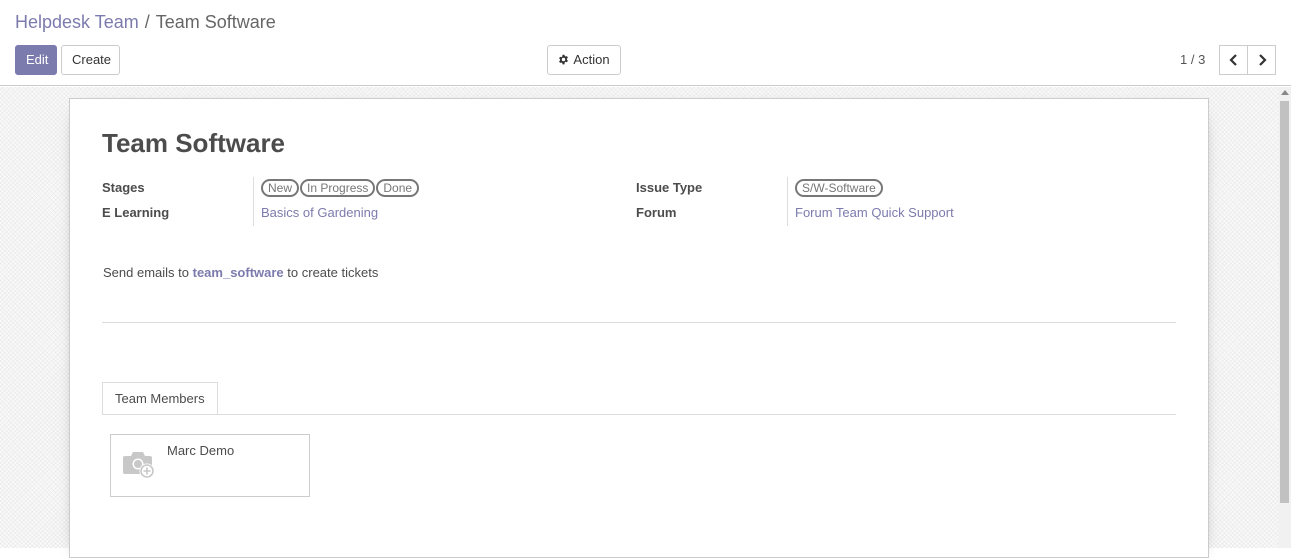  What do you see at coordinates (139, 465) in the screenshot?
I see `camera-add-icon` at bounding box center [139, 465].